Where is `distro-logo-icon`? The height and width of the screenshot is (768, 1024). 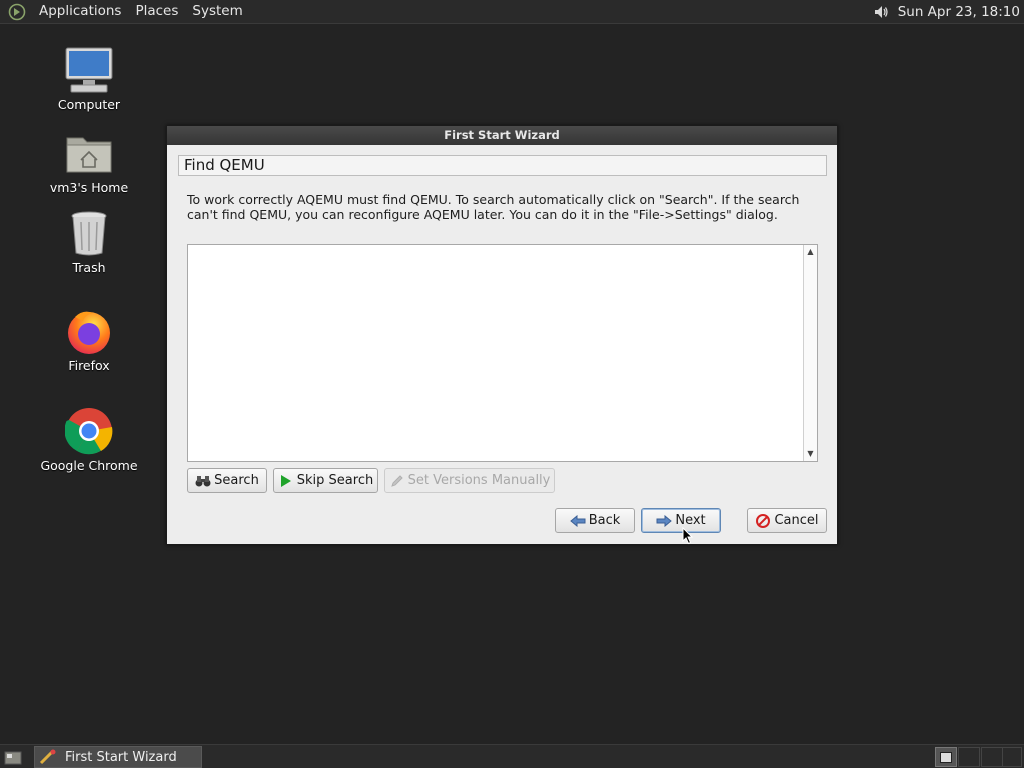 distro-logo-icon is located at coordinates (17, 12).